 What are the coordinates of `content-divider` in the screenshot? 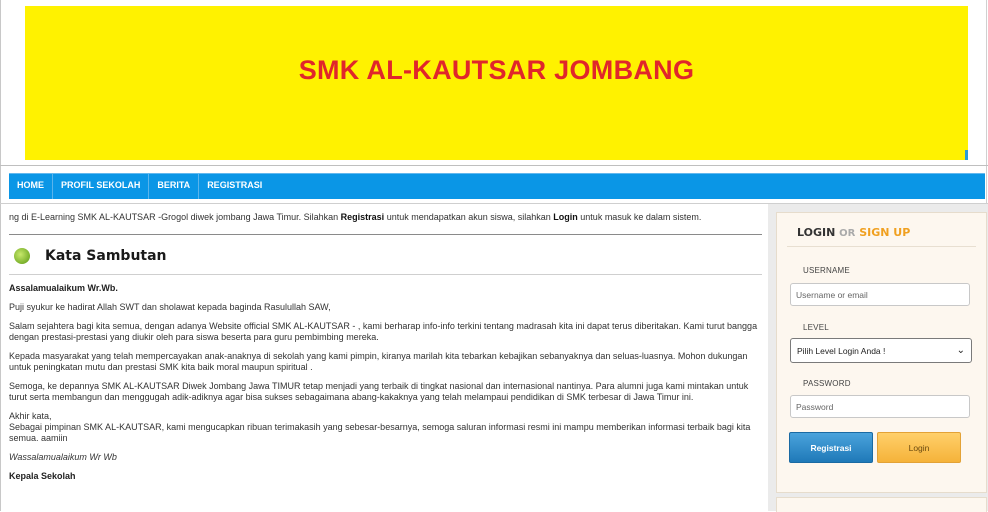 It's located at (385, 234).